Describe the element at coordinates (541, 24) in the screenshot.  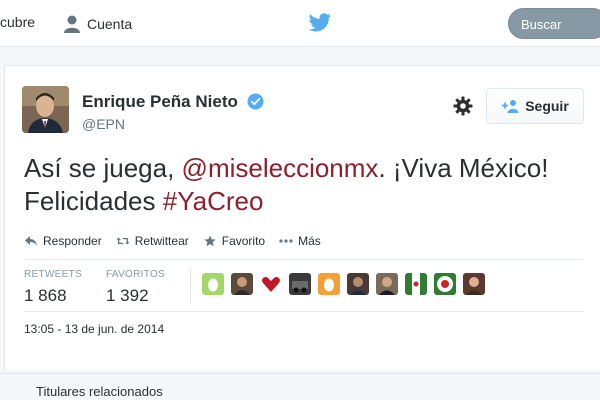
I see `search-placeholder: Buscar` at that location.